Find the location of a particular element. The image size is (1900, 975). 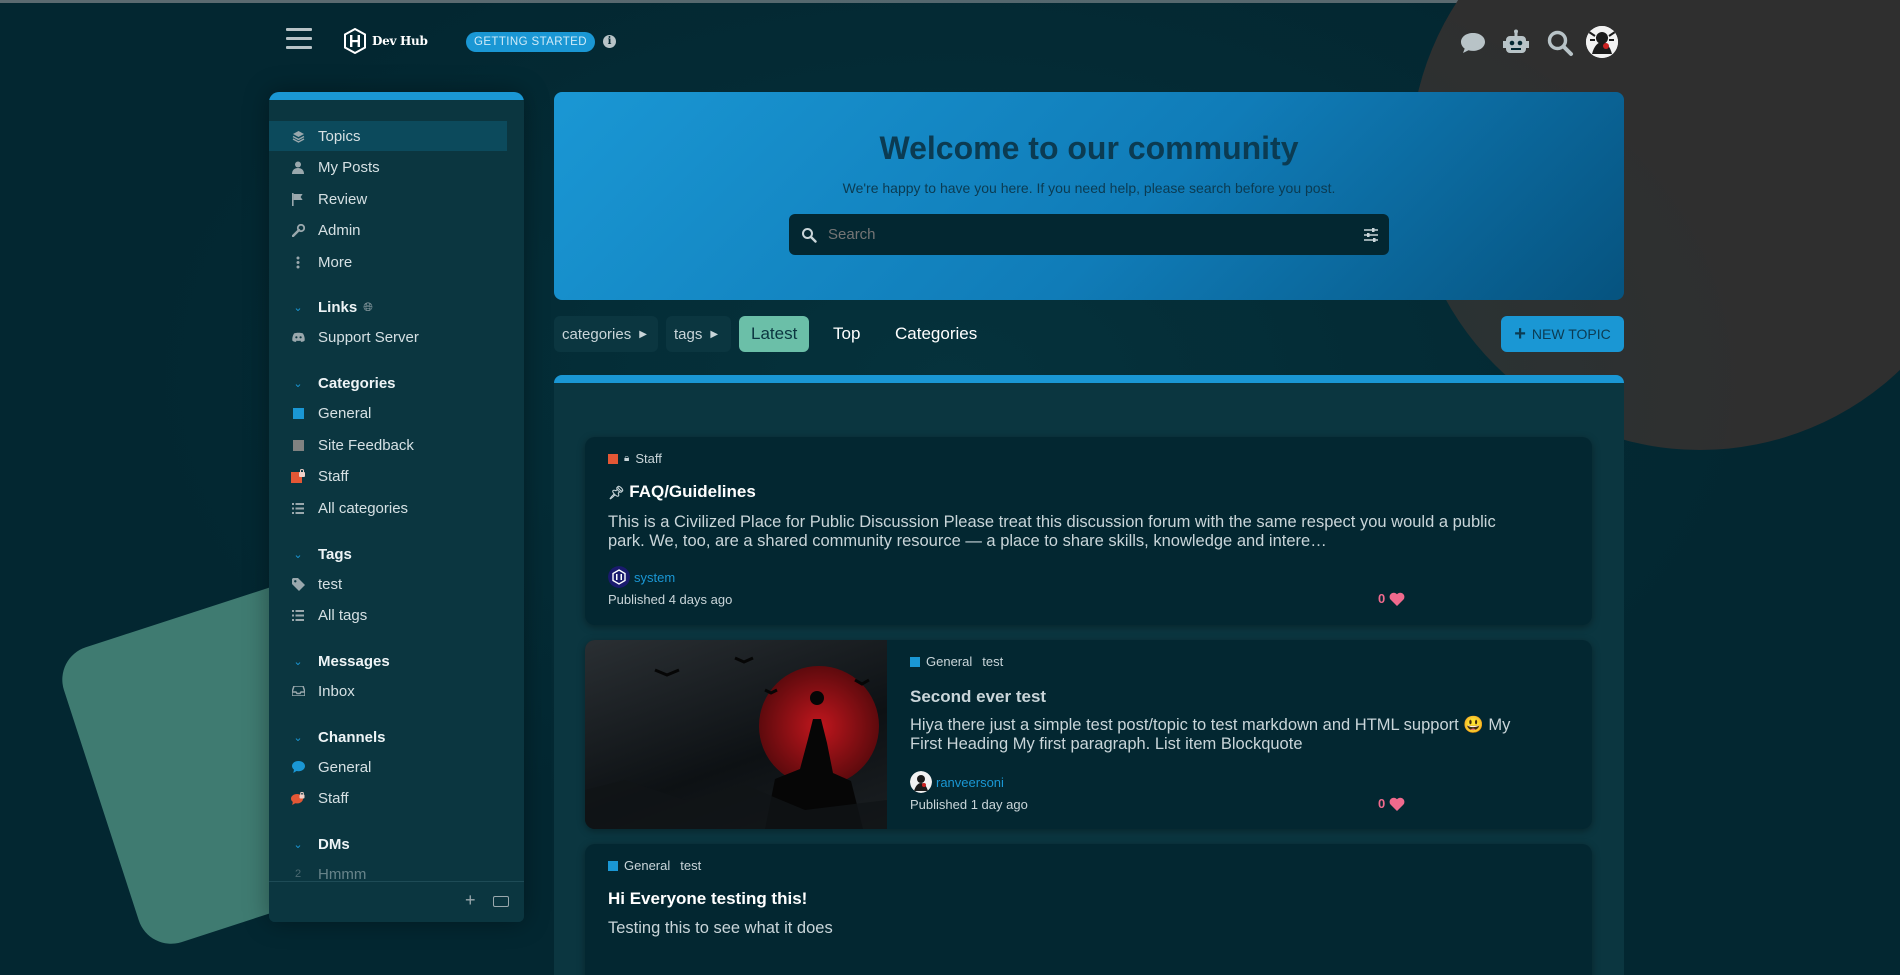

tags-dropdown-label: tags is located at coordinates (688, 334).